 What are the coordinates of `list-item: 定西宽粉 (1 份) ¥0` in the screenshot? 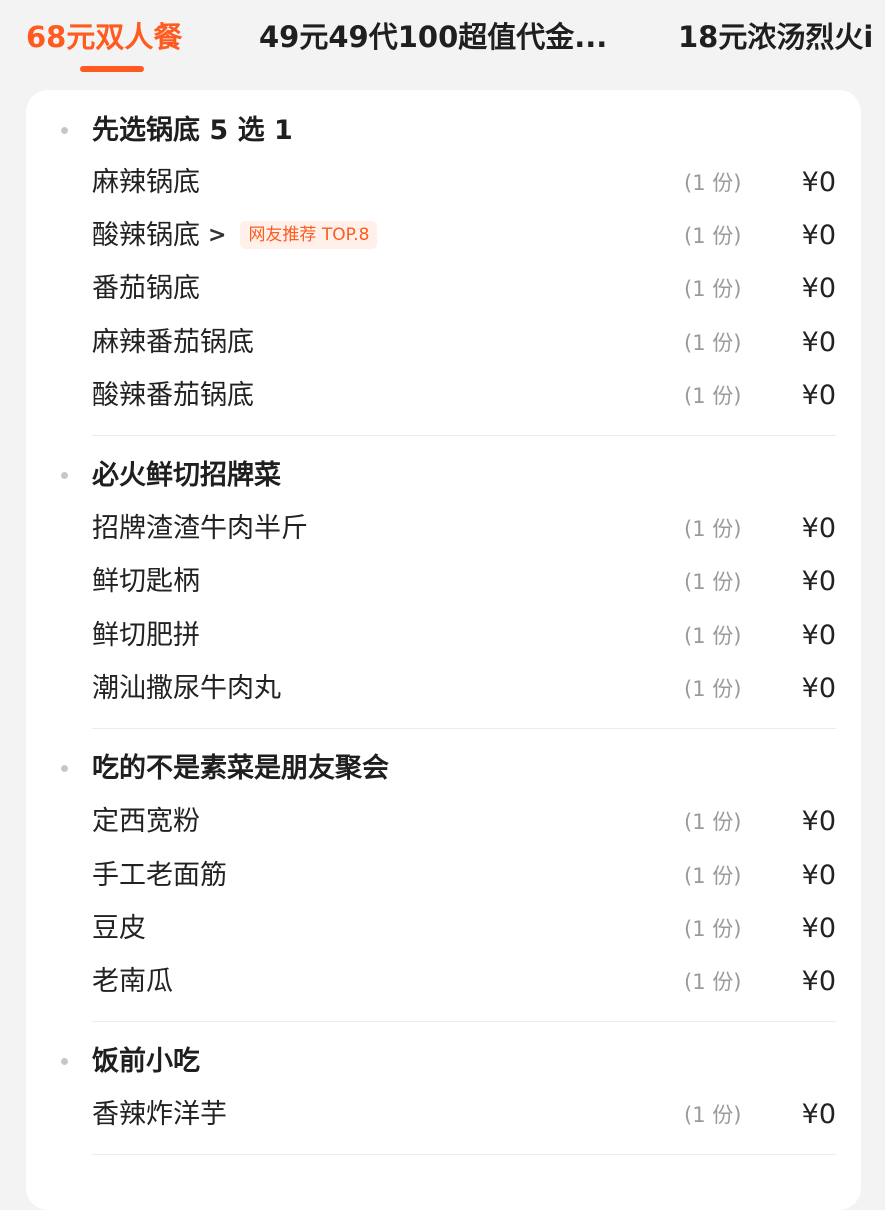 It's located at (464, 822).